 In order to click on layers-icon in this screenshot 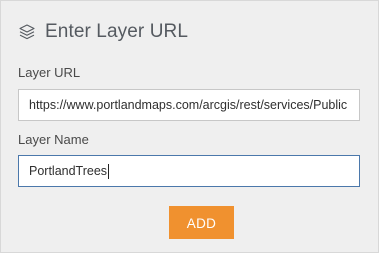, I will do `click(27, 32)`.